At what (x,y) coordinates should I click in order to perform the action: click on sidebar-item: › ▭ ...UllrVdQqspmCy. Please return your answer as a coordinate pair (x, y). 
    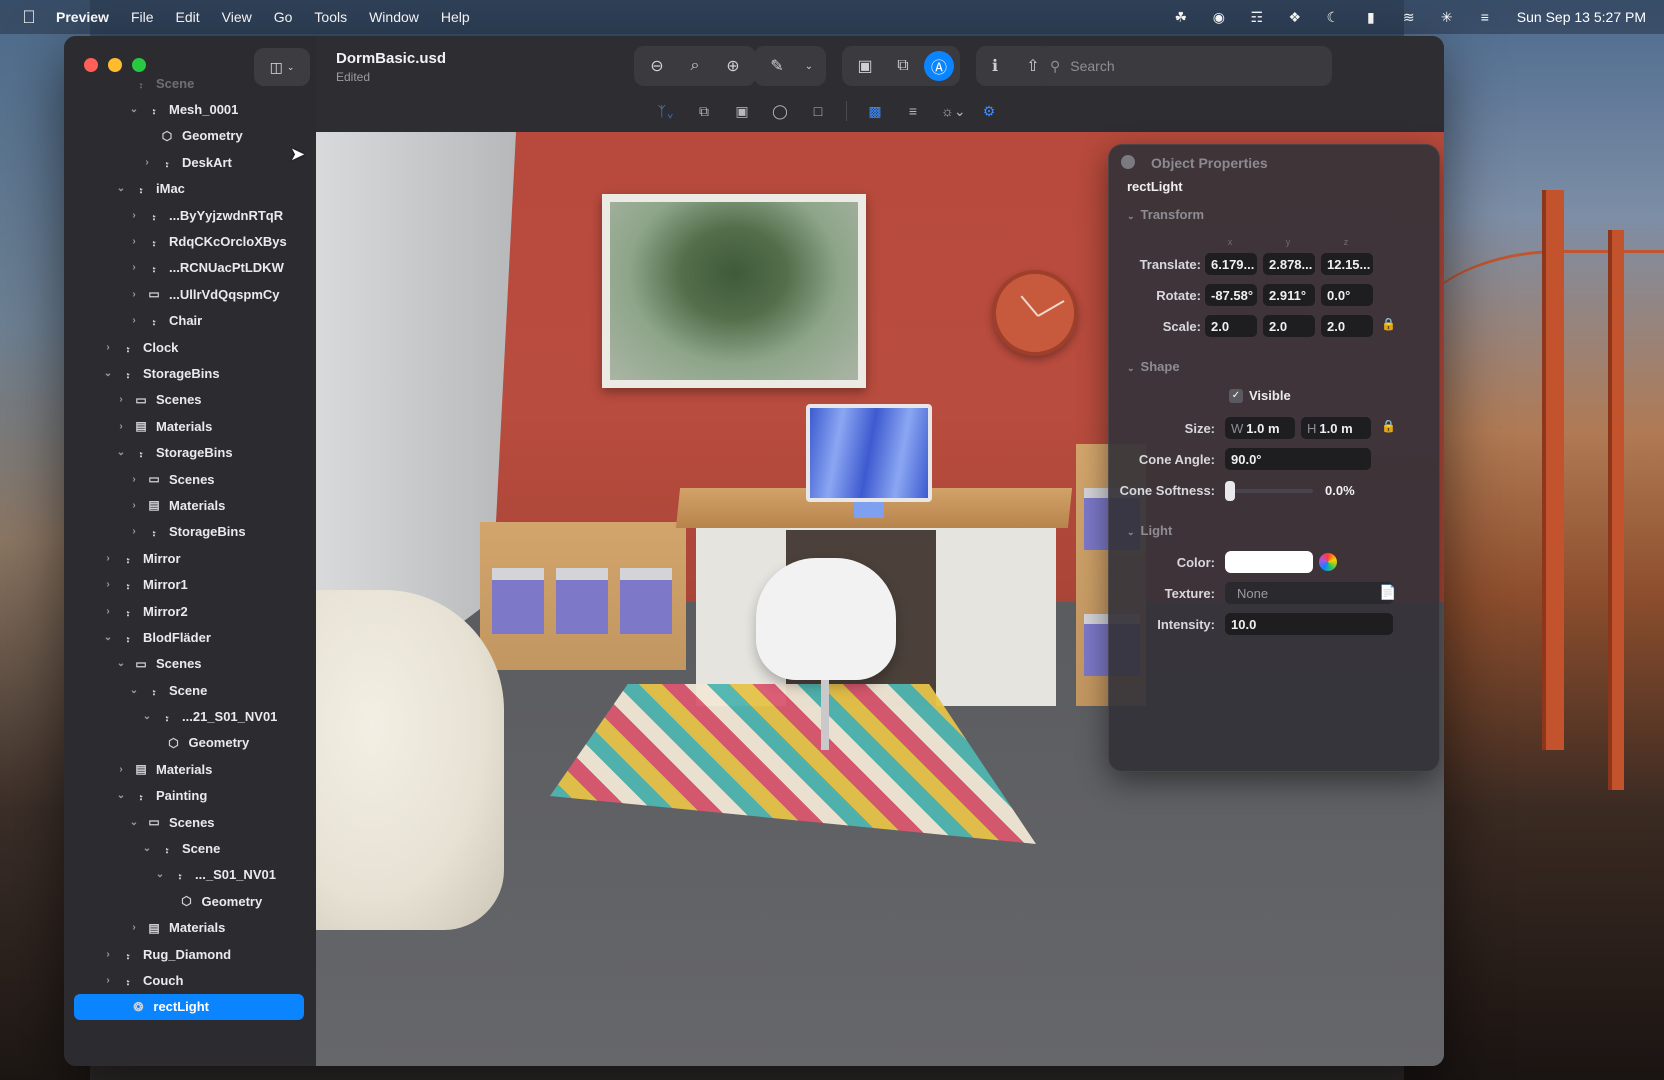
    Looking at the image, I should click on (190, 294).